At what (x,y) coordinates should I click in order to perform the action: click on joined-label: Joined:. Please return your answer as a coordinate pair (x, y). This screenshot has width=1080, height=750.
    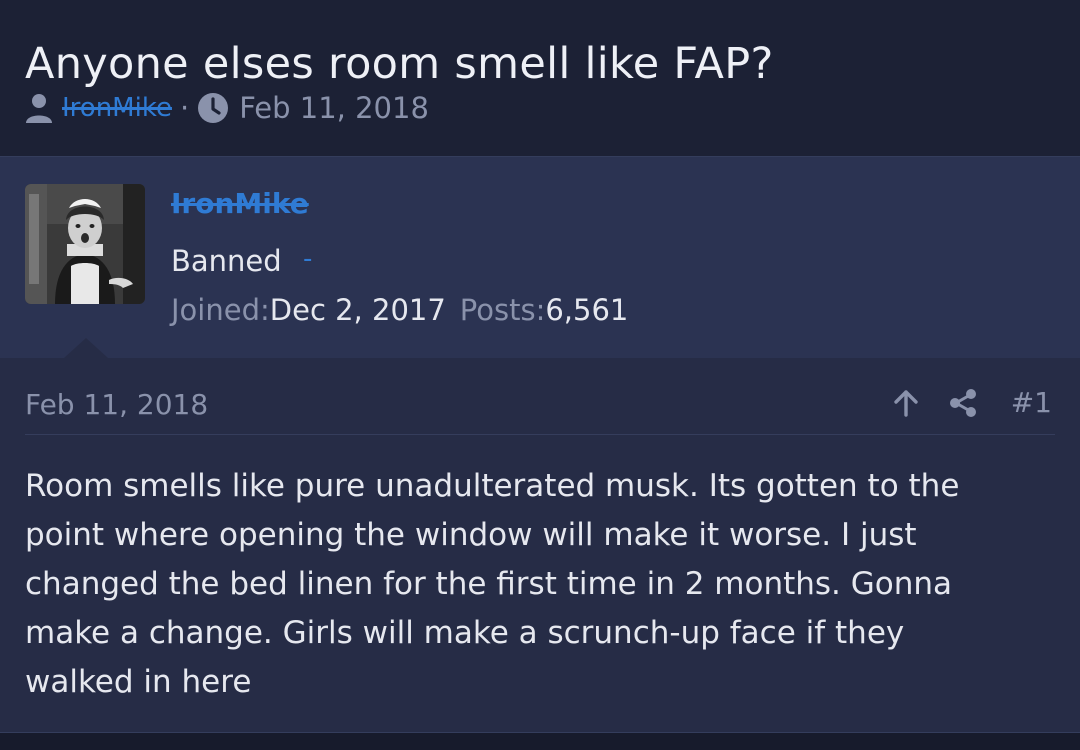
    Looking at the image, I should click on (220, 310).